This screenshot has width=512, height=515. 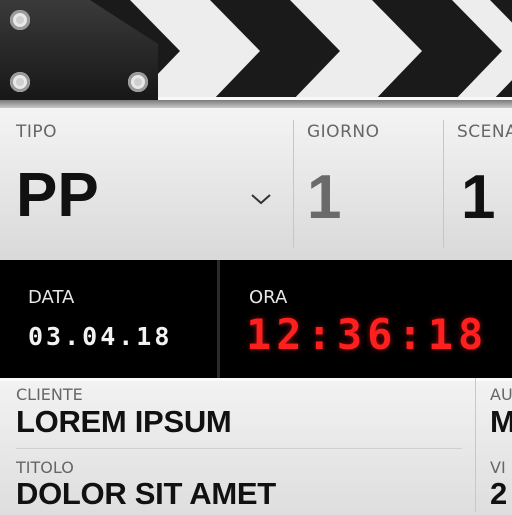 What do you see at coordinates (268, 297) in the screenshot?
I see `ora-label: ORA` at bounding box center [268, 297].